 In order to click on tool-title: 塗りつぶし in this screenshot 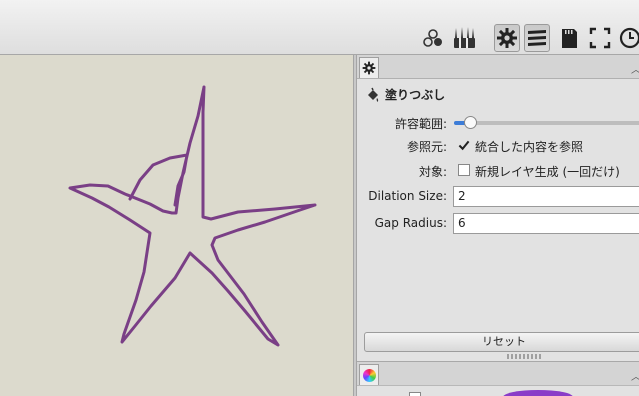, I will do `click(405, 94)`.